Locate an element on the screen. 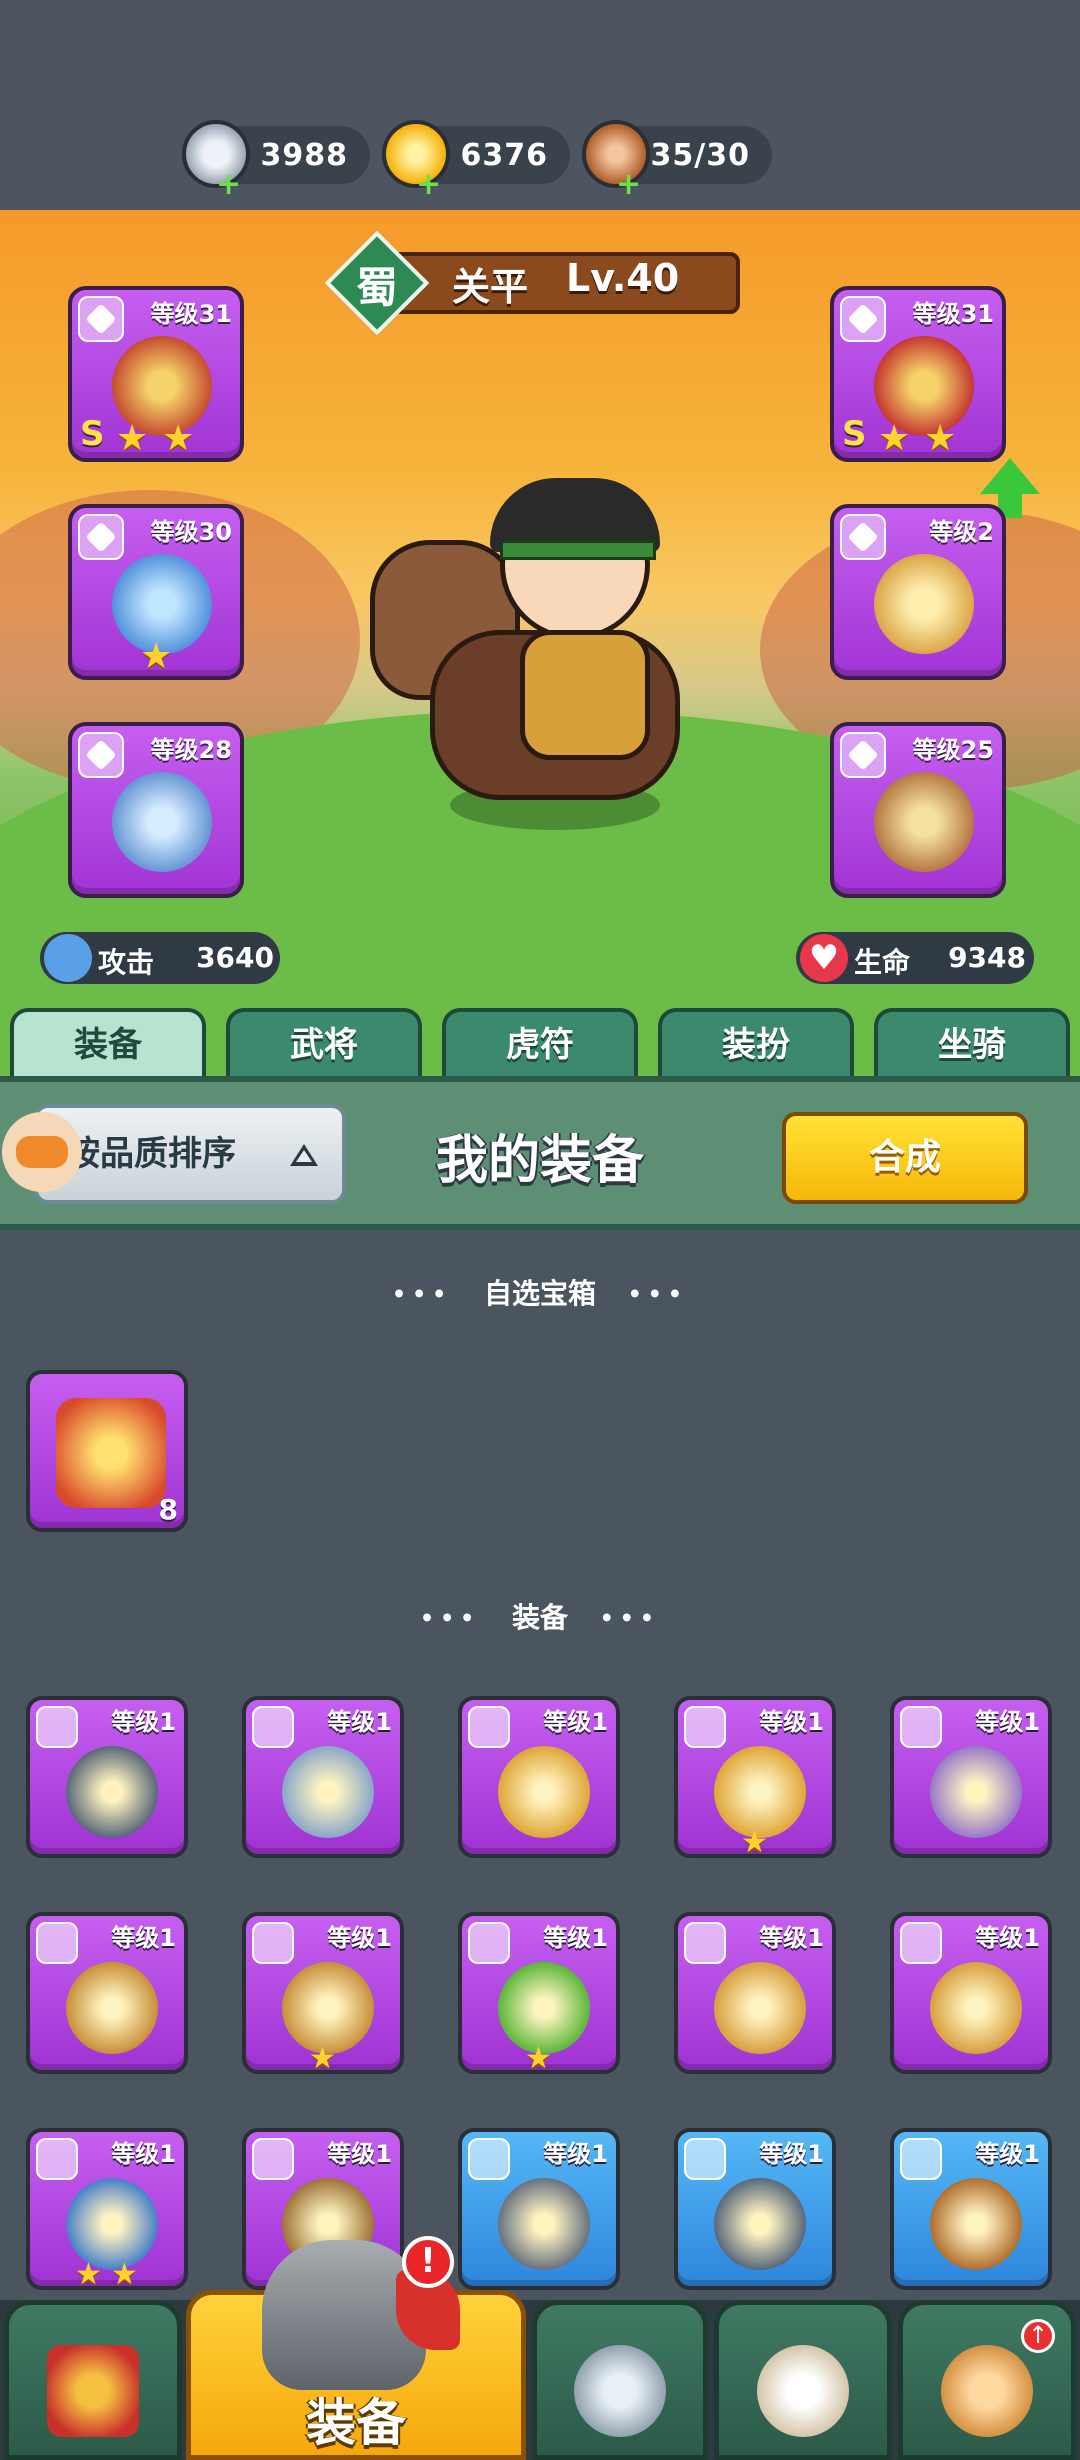 Image resolution: width=1080 pixels, height=2460 pixels. hp-stat: ♥ 生命 9348 is located at coordinates (915, 958).